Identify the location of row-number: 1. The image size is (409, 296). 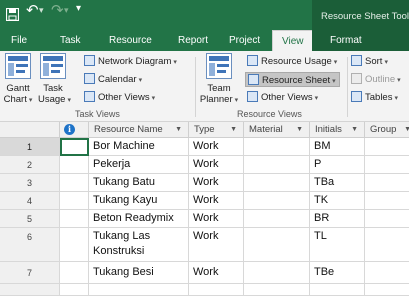
(30, 147).